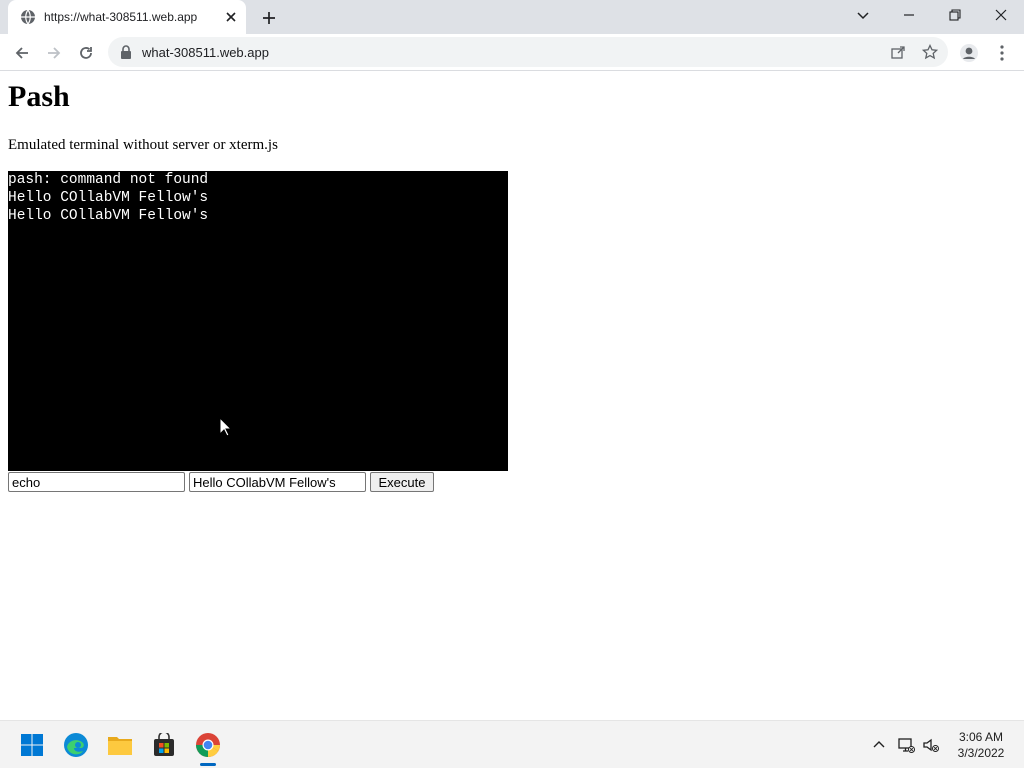 This screenshot has width=1024, height=768. I want to click on minimize-button, so click(909, 15).